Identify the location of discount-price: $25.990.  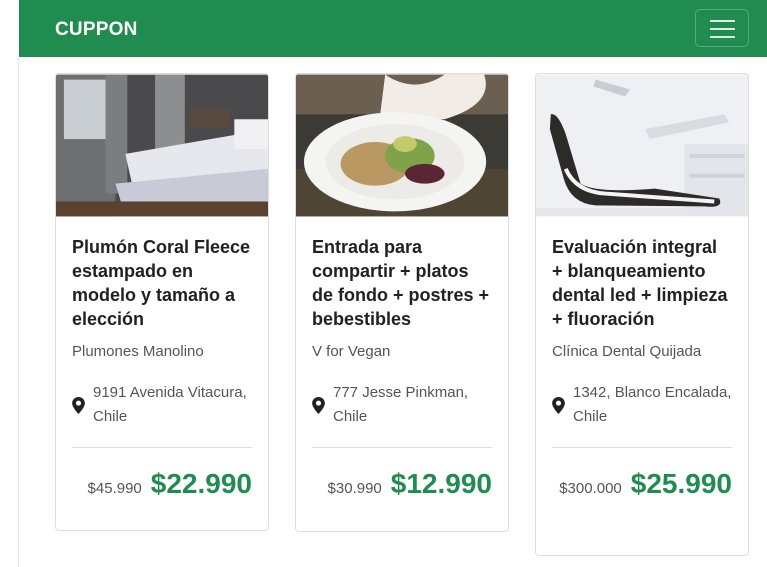
(681, 483).